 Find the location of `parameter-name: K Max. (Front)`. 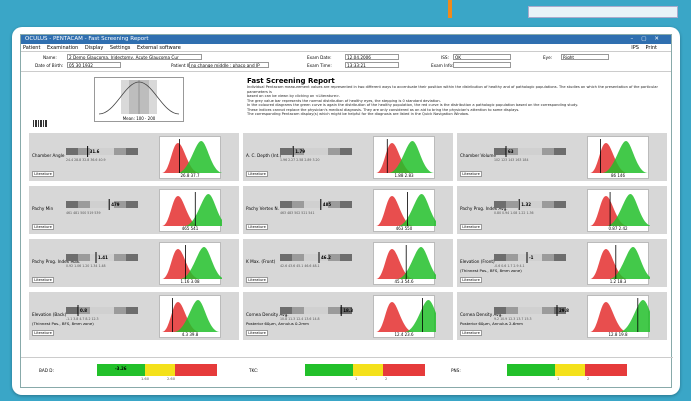

parameter-name: K Max. (Front) is located at coordinates (261, 261).